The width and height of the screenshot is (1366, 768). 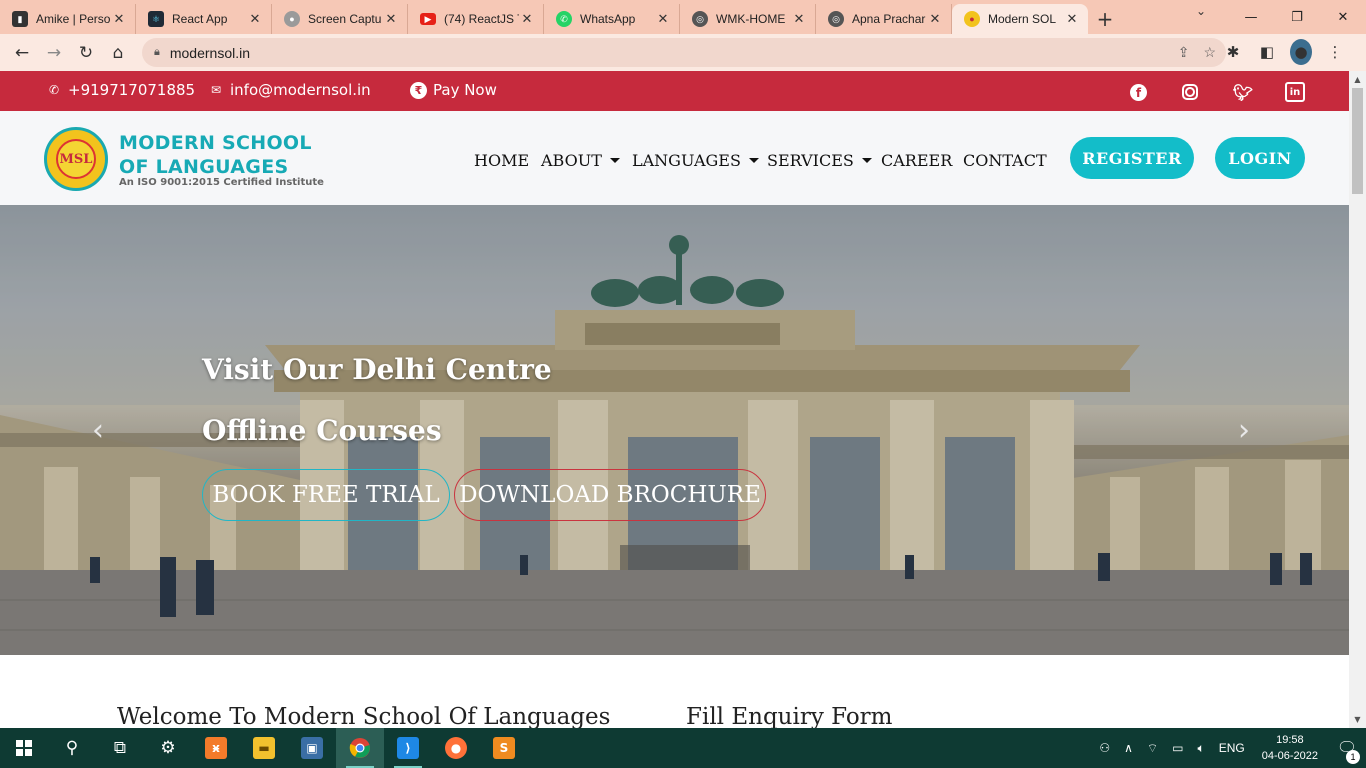 What do you see at coordinates (98, 430) in the screenshot?
I see `carousel-prev-icon: ‹` at bounding box center [98, 430].